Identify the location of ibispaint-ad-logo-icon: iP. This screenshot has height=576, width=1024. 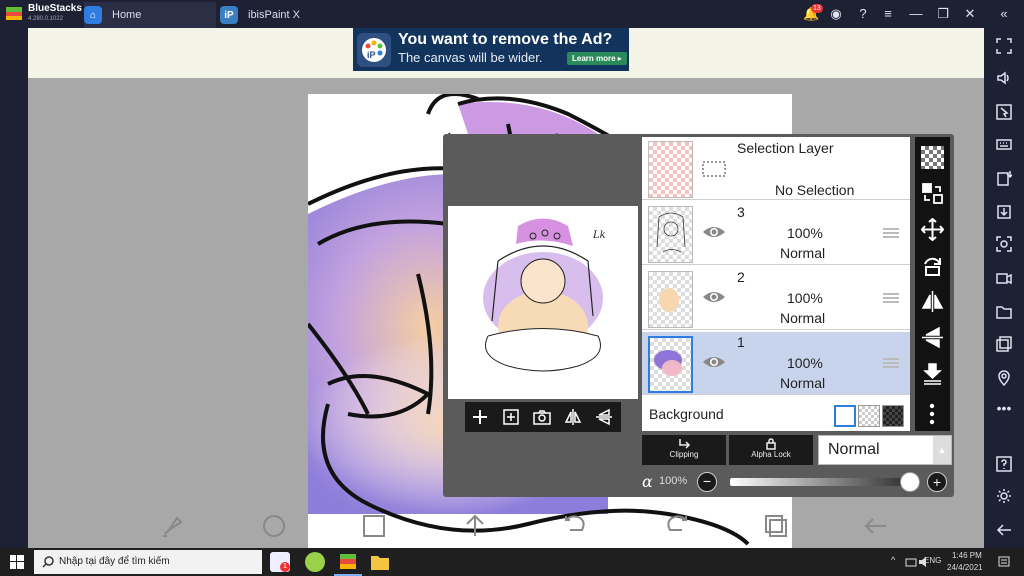
(374, 50).